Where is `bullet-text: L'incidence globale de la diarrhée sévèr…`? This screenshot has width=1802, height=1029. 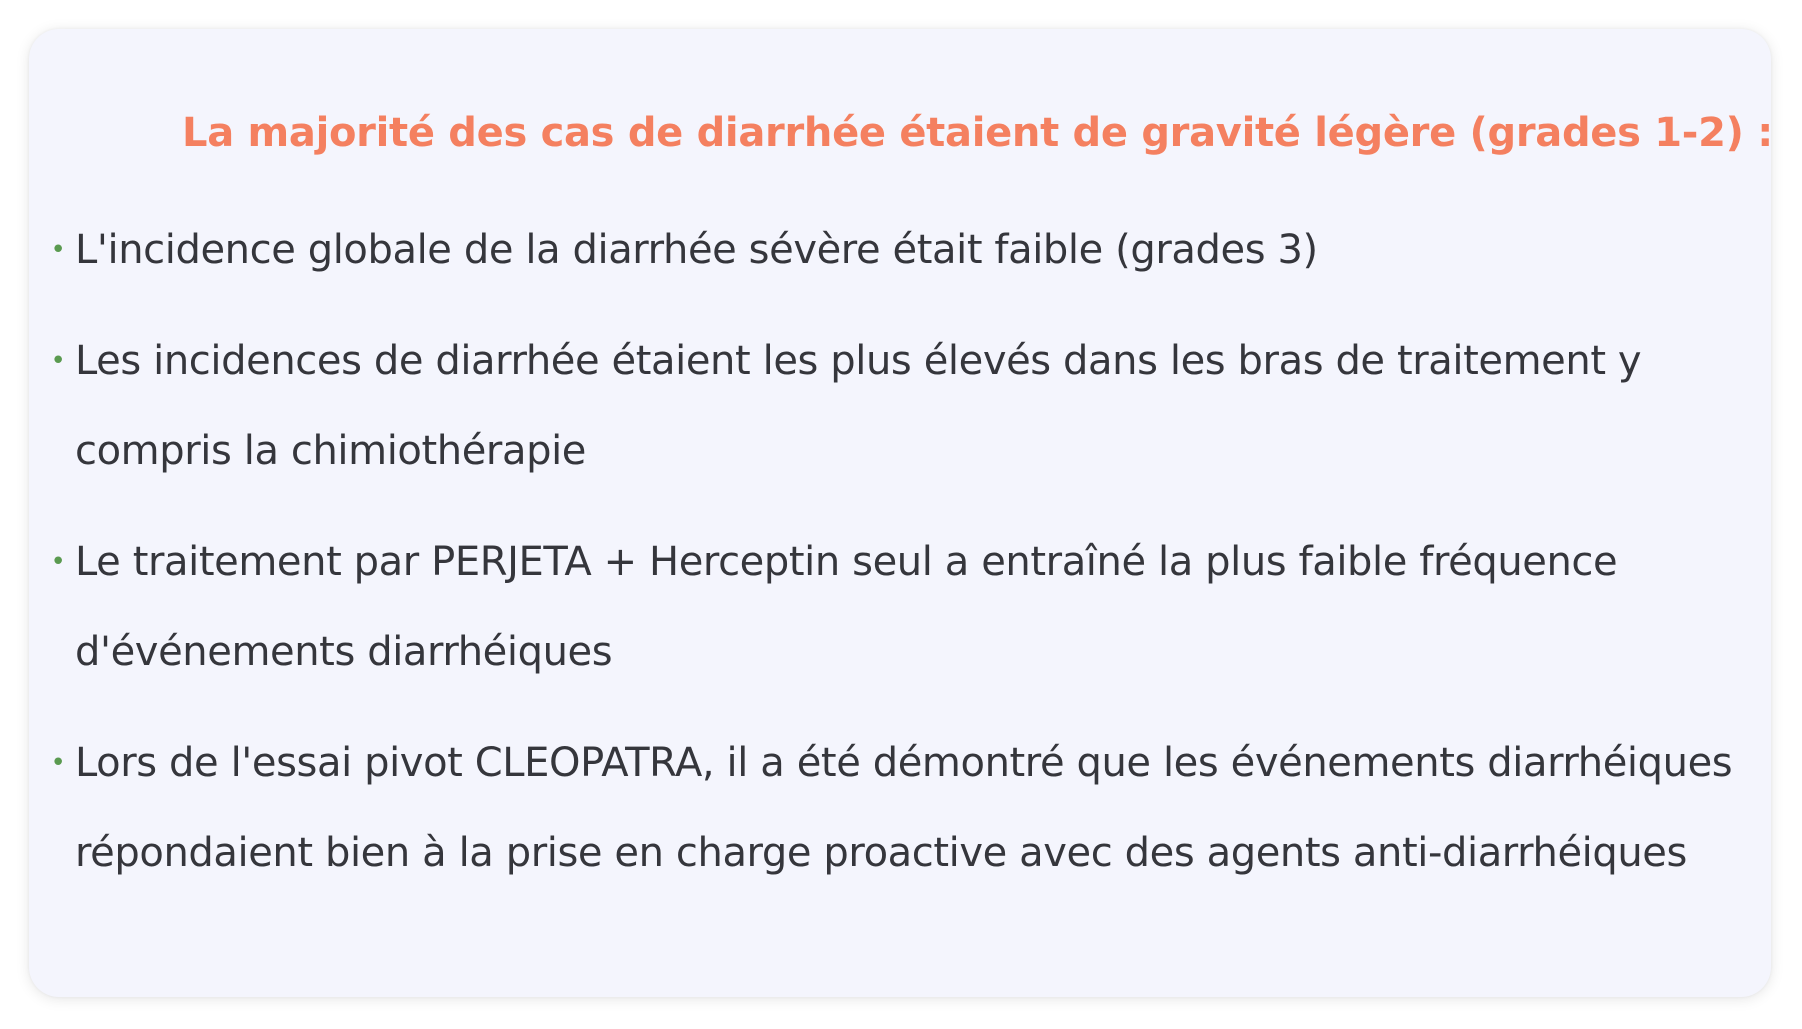 bullet-text: L'incidence globale de la diarrhée sévèr… is located at coordinates (696, 250).